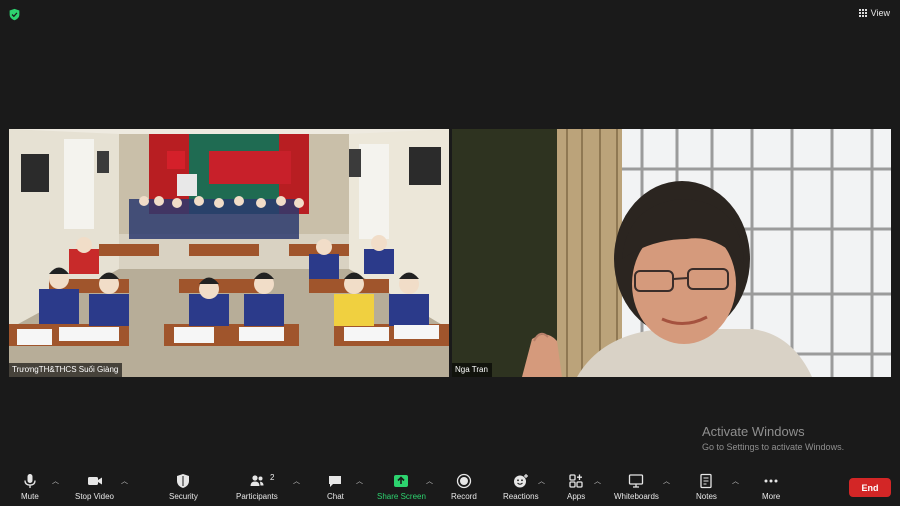 This screenshot has height=506, width=900. I want to click on notes-button: Notes, so click(706, 487).